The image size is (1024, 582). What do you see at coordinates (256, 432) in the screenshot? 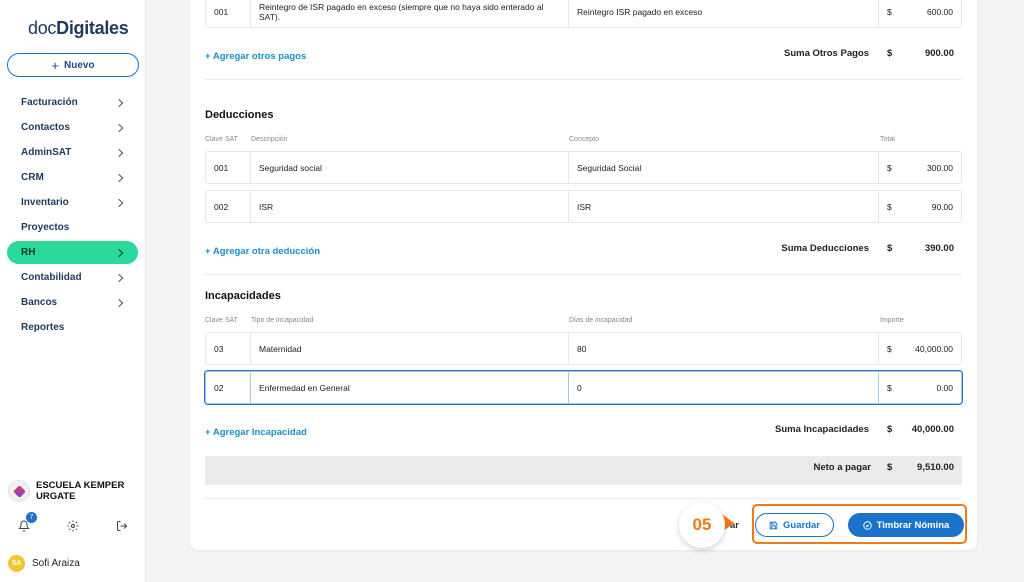
I see `add-incapacidad-link: + Agregar Incapacidad` at bounding box center [256, 432].